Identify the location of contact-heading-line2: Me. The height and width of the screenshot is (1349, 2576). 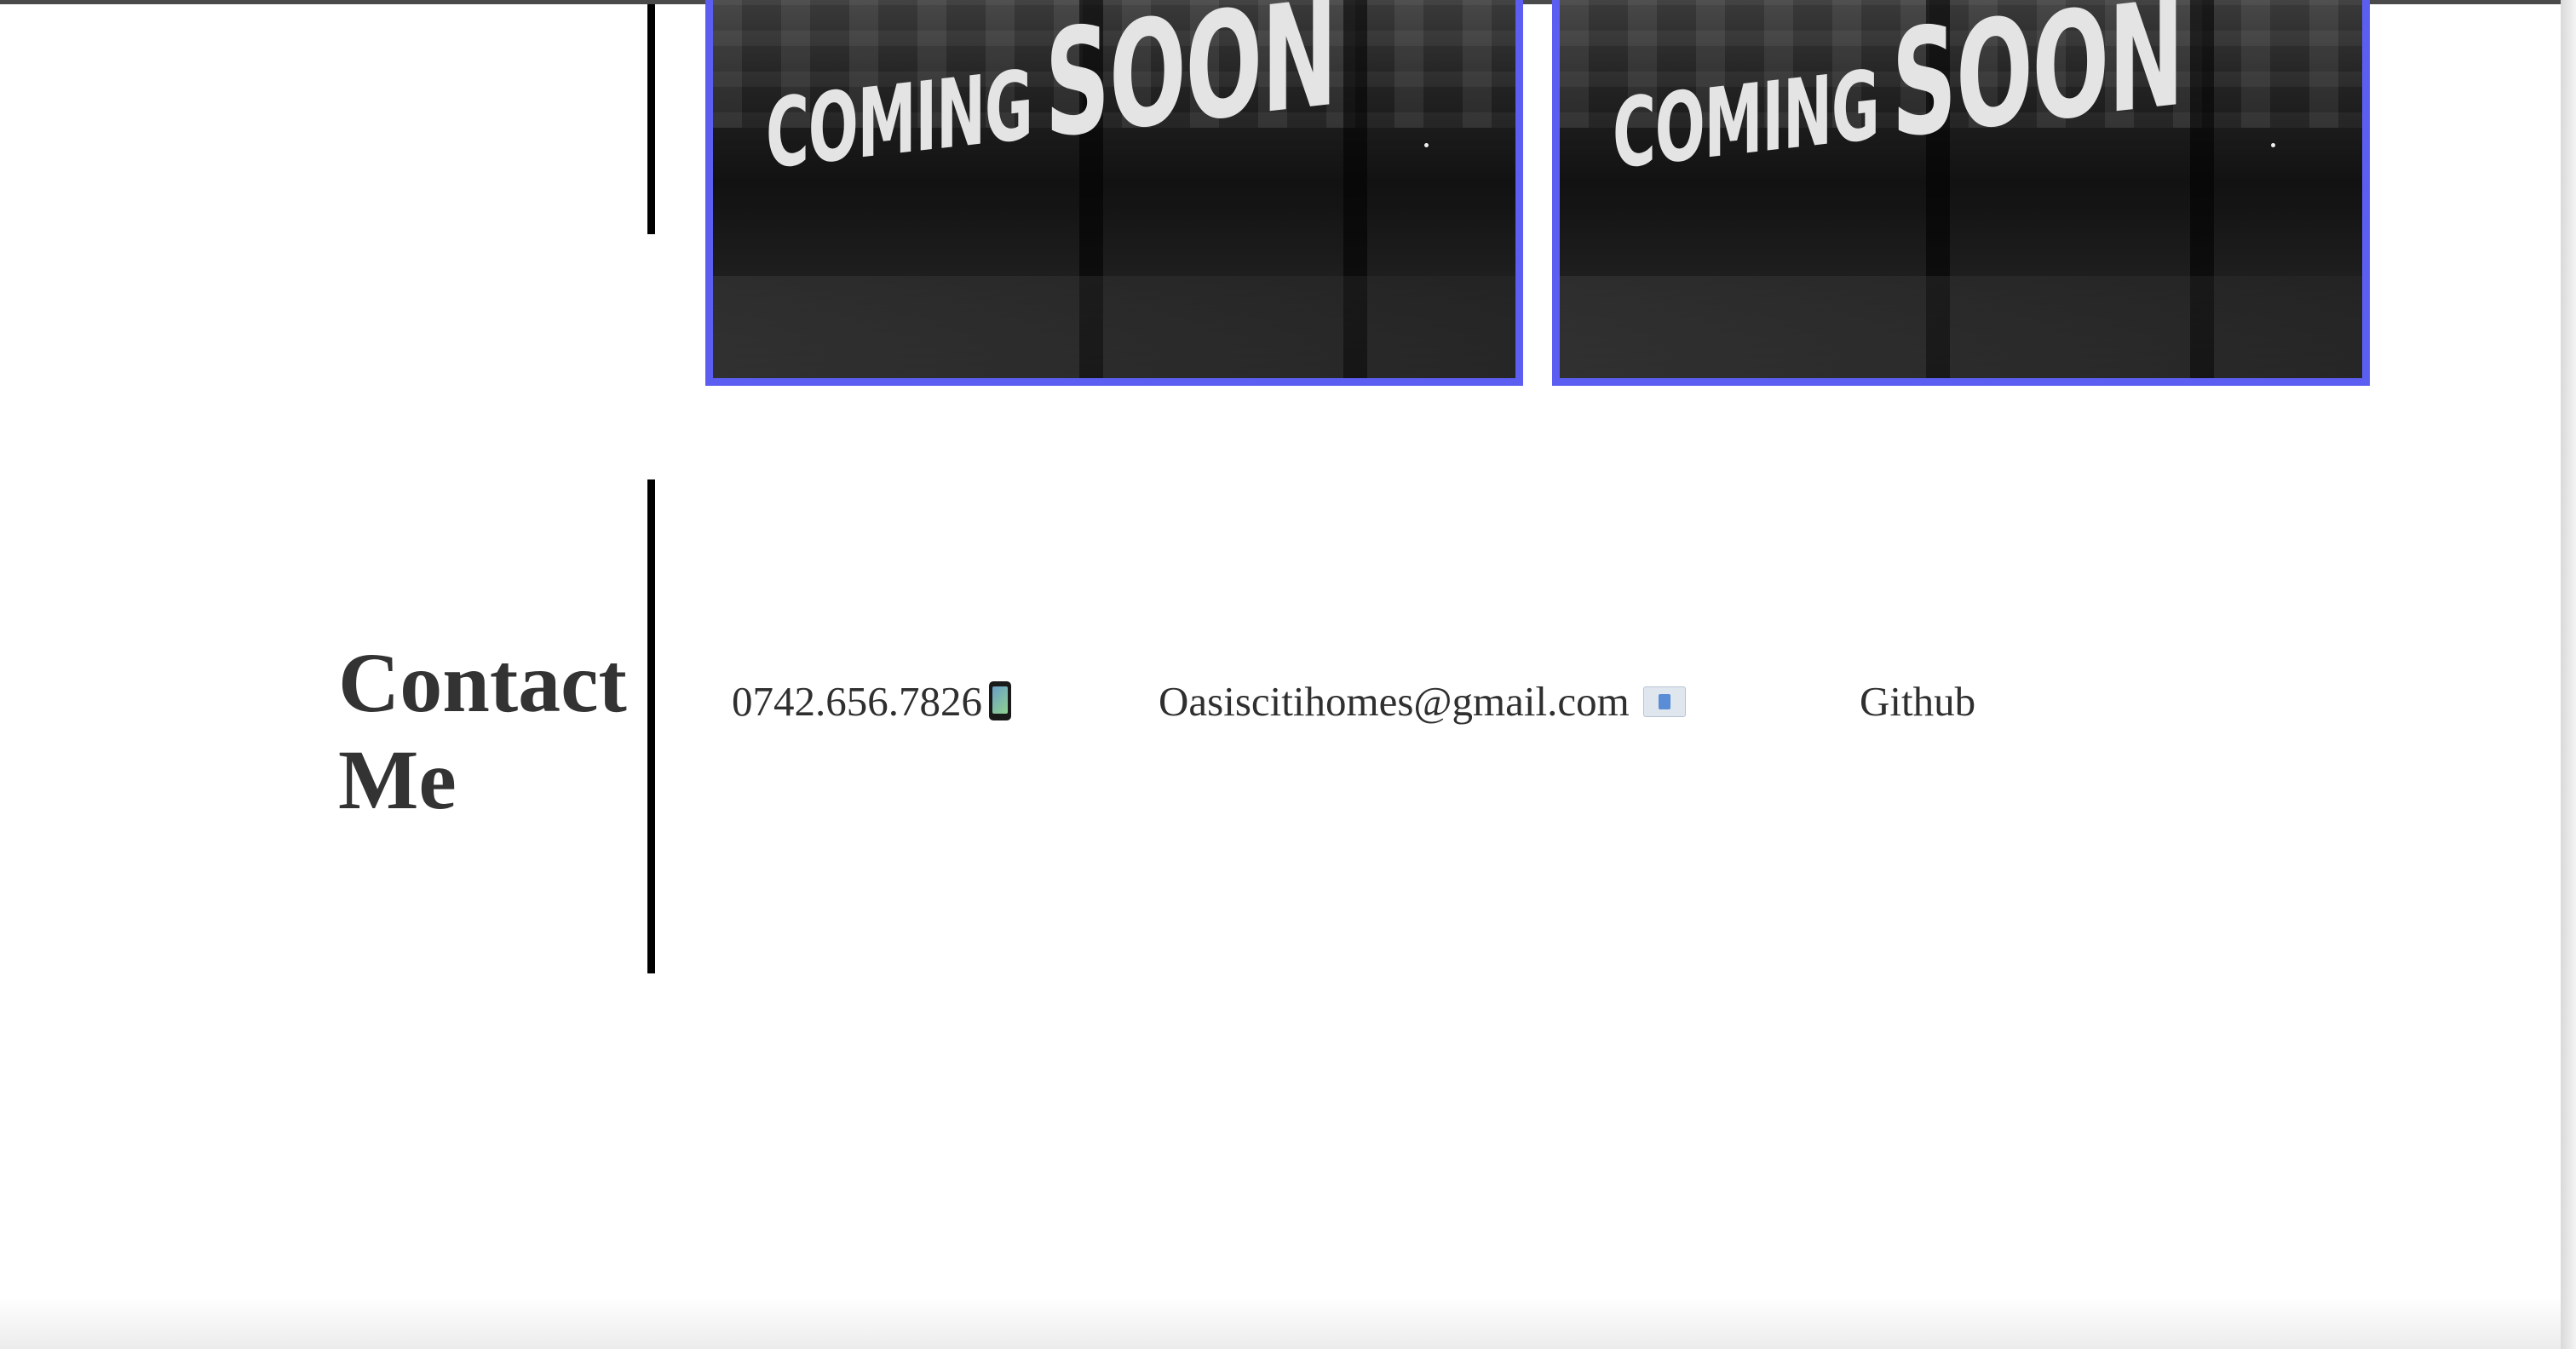
(398, 780).